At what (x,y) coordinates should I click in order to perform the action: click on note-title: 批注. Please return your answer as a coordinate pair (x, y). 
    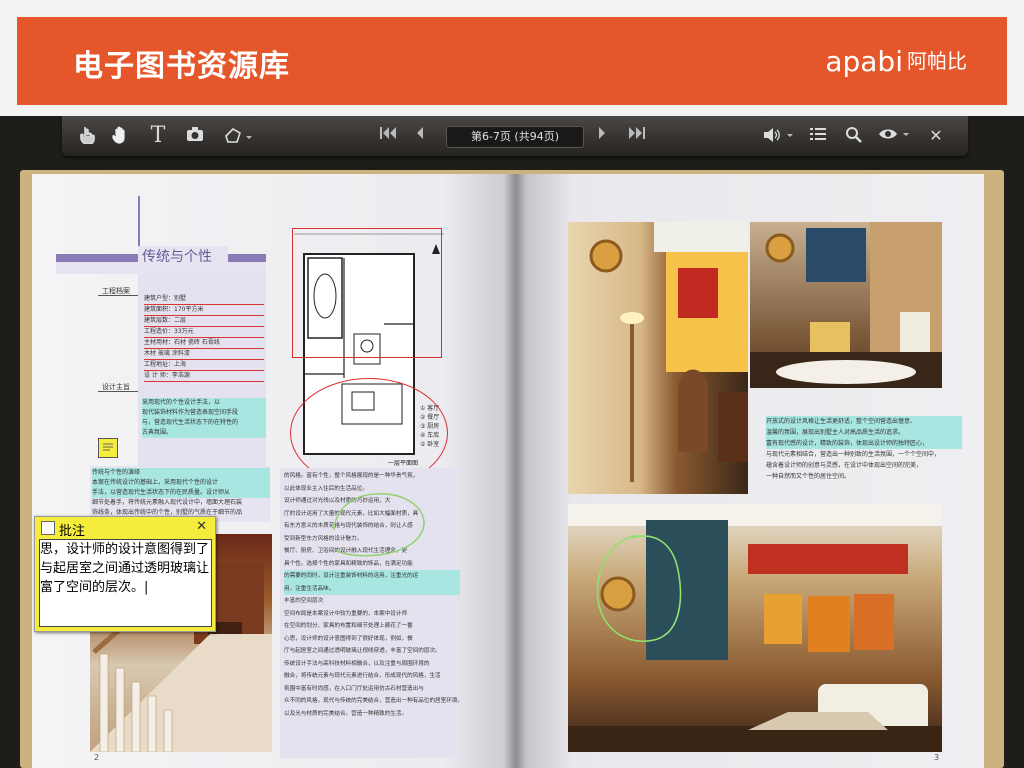
    Looking at the image, I should click on (72, 531).